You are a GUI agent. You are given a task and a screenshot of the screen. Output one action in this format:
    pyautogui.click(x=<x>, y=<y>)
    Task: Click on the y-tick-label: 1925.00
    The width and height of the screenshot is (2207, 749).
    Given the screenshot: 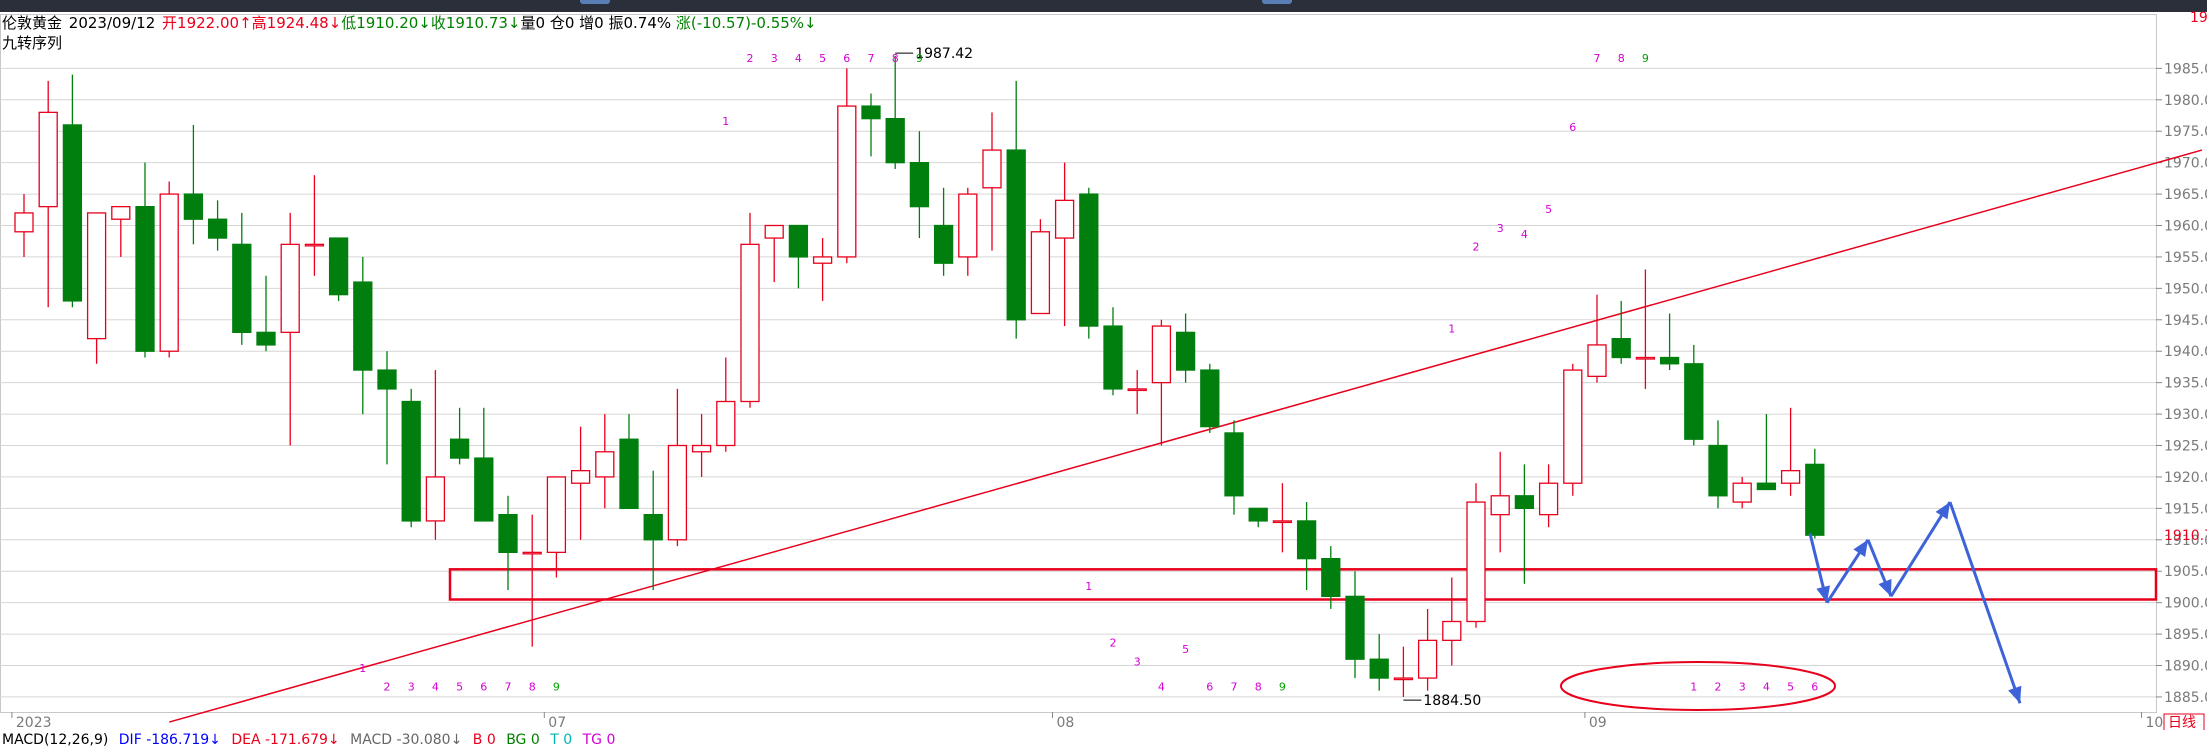 What is the action you would take?
    pyautogui.click(x=2185, y=447)
    